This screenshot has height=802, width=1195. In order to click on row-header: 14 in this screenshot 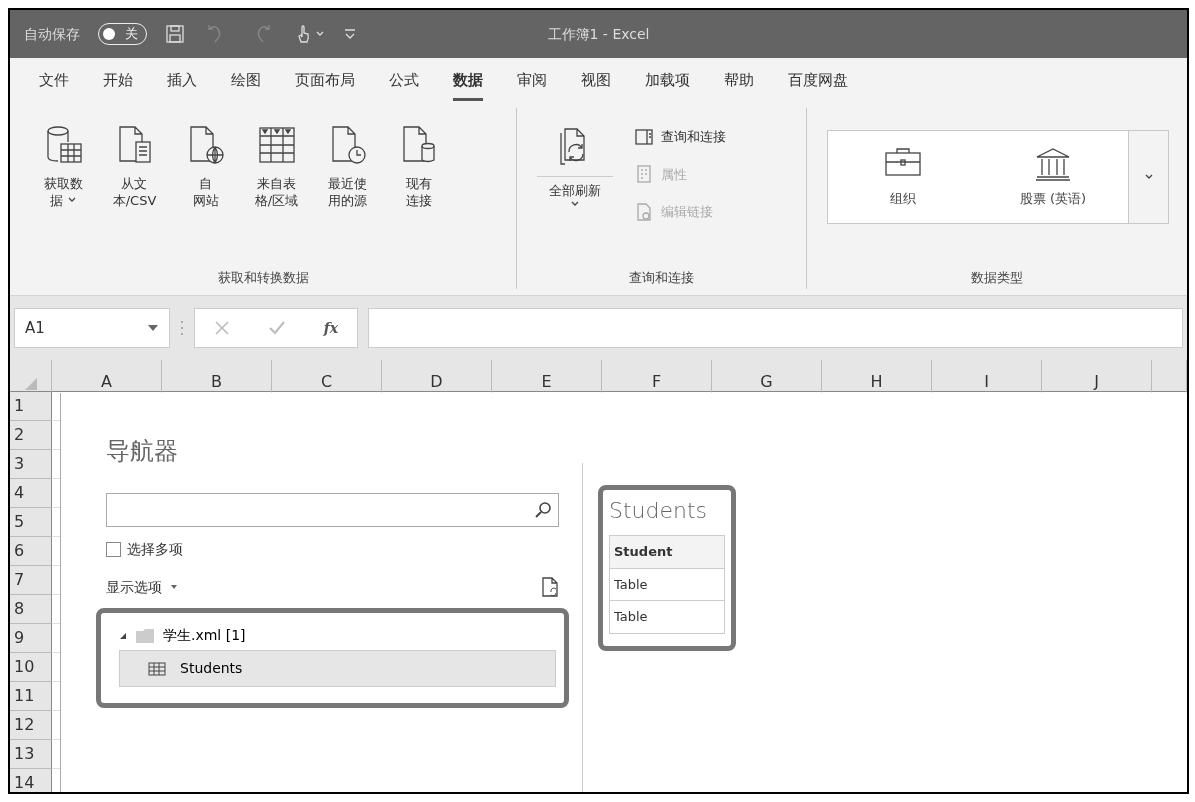, I will do `click(31, 780)`.